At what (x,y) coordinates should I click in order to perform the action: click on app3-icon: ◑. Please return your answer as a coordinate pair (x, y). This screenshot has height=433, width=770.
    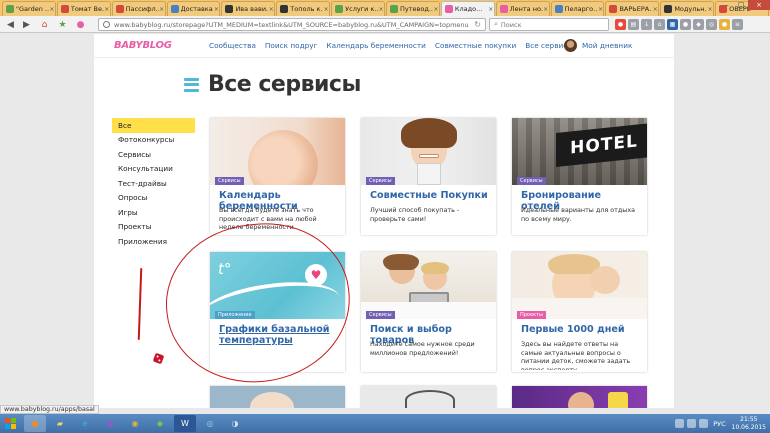
    Looking at the image, I should click on (235, 423).